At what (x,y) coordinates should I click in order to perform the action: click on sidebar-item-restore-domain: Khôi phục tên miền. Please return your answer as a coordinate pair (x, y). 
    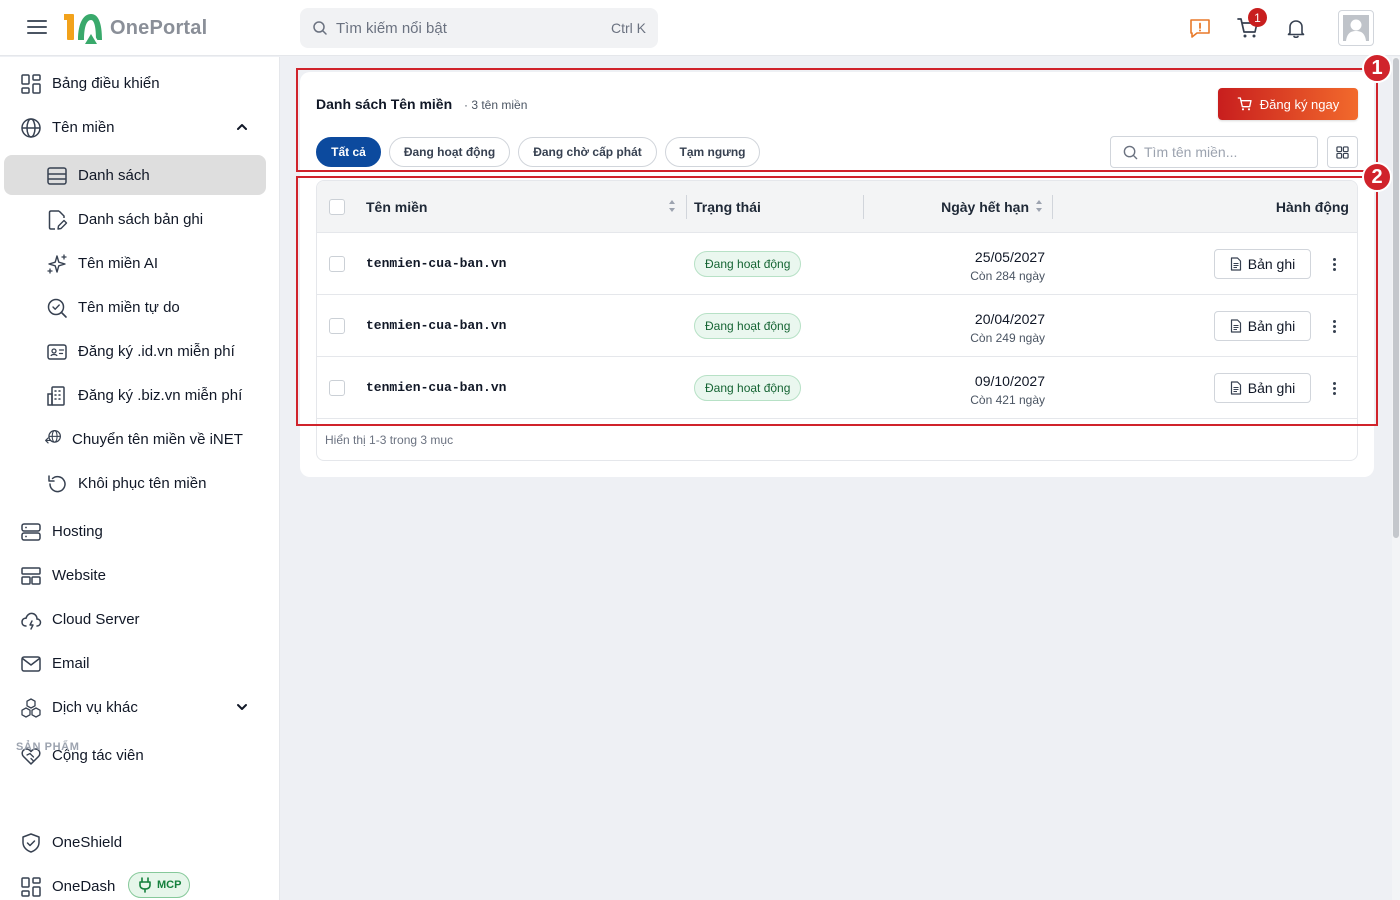
    Looking at the image, I should click on (140, 483).